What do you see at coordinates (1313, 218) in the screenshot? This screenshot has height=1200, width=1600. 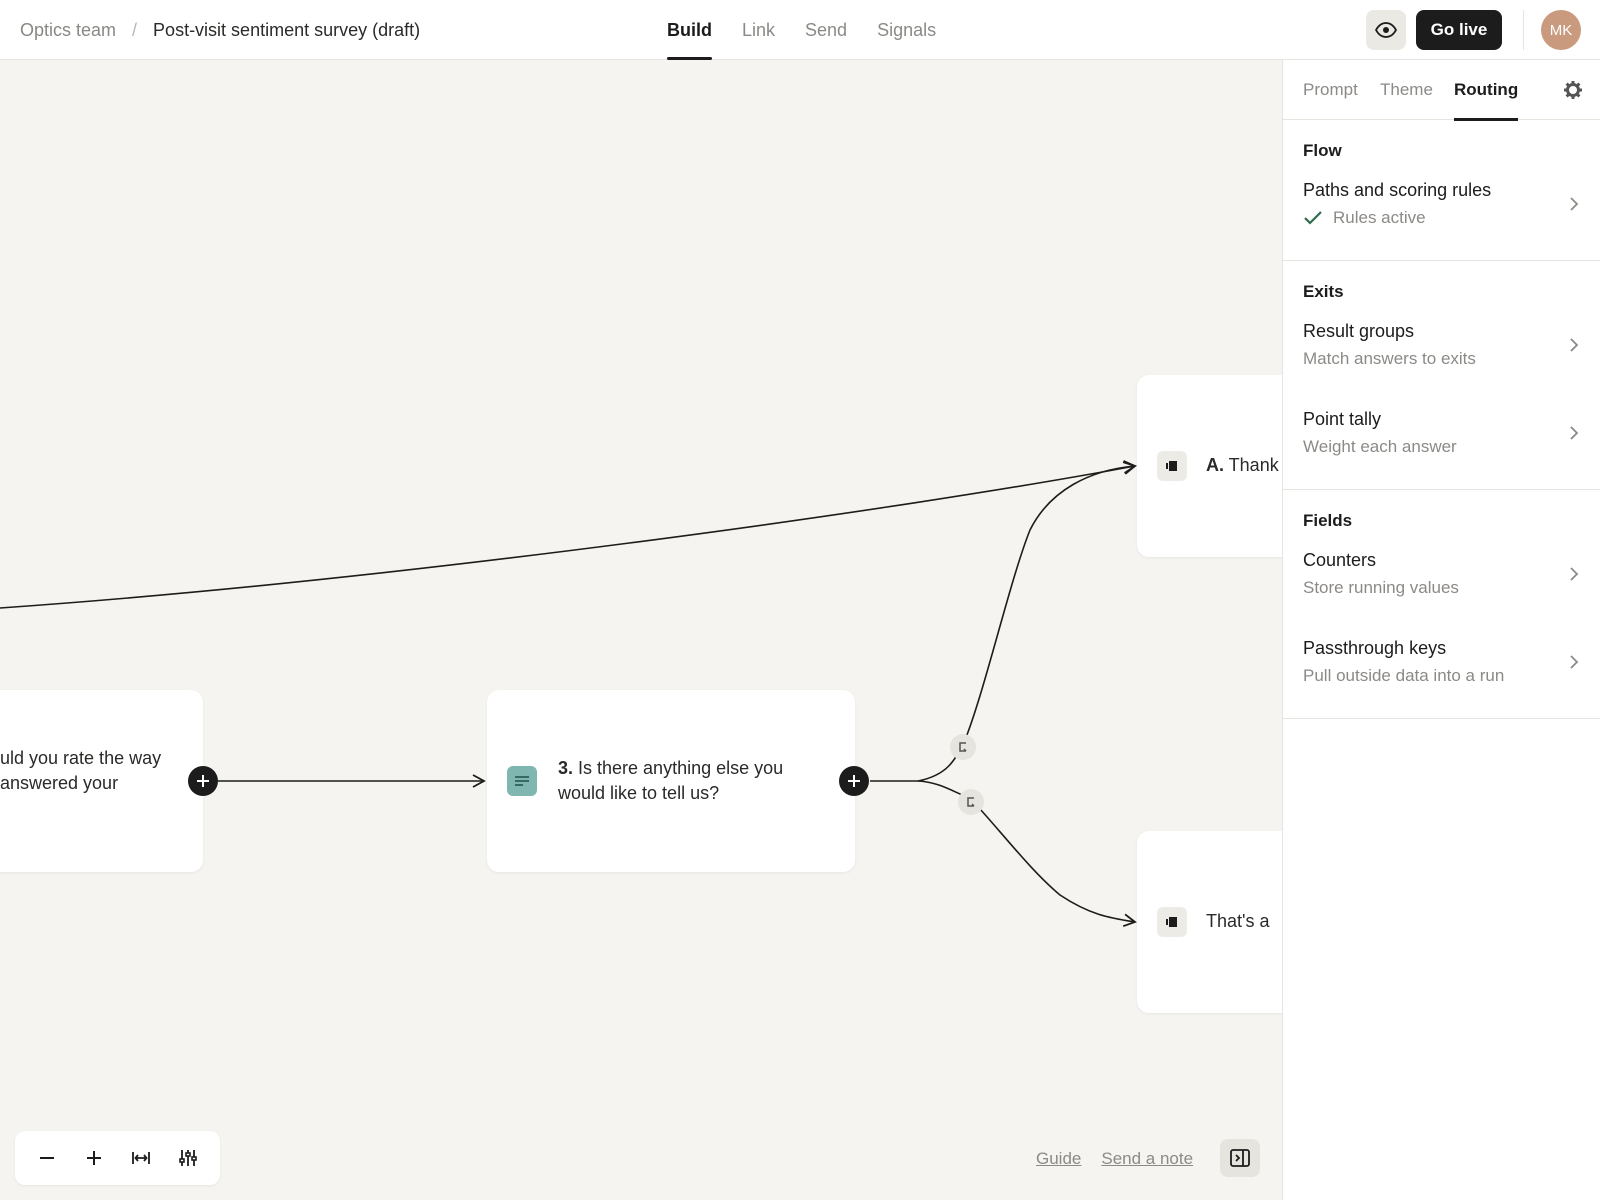 I see `check-icon` at bounding box center [1313, 218].